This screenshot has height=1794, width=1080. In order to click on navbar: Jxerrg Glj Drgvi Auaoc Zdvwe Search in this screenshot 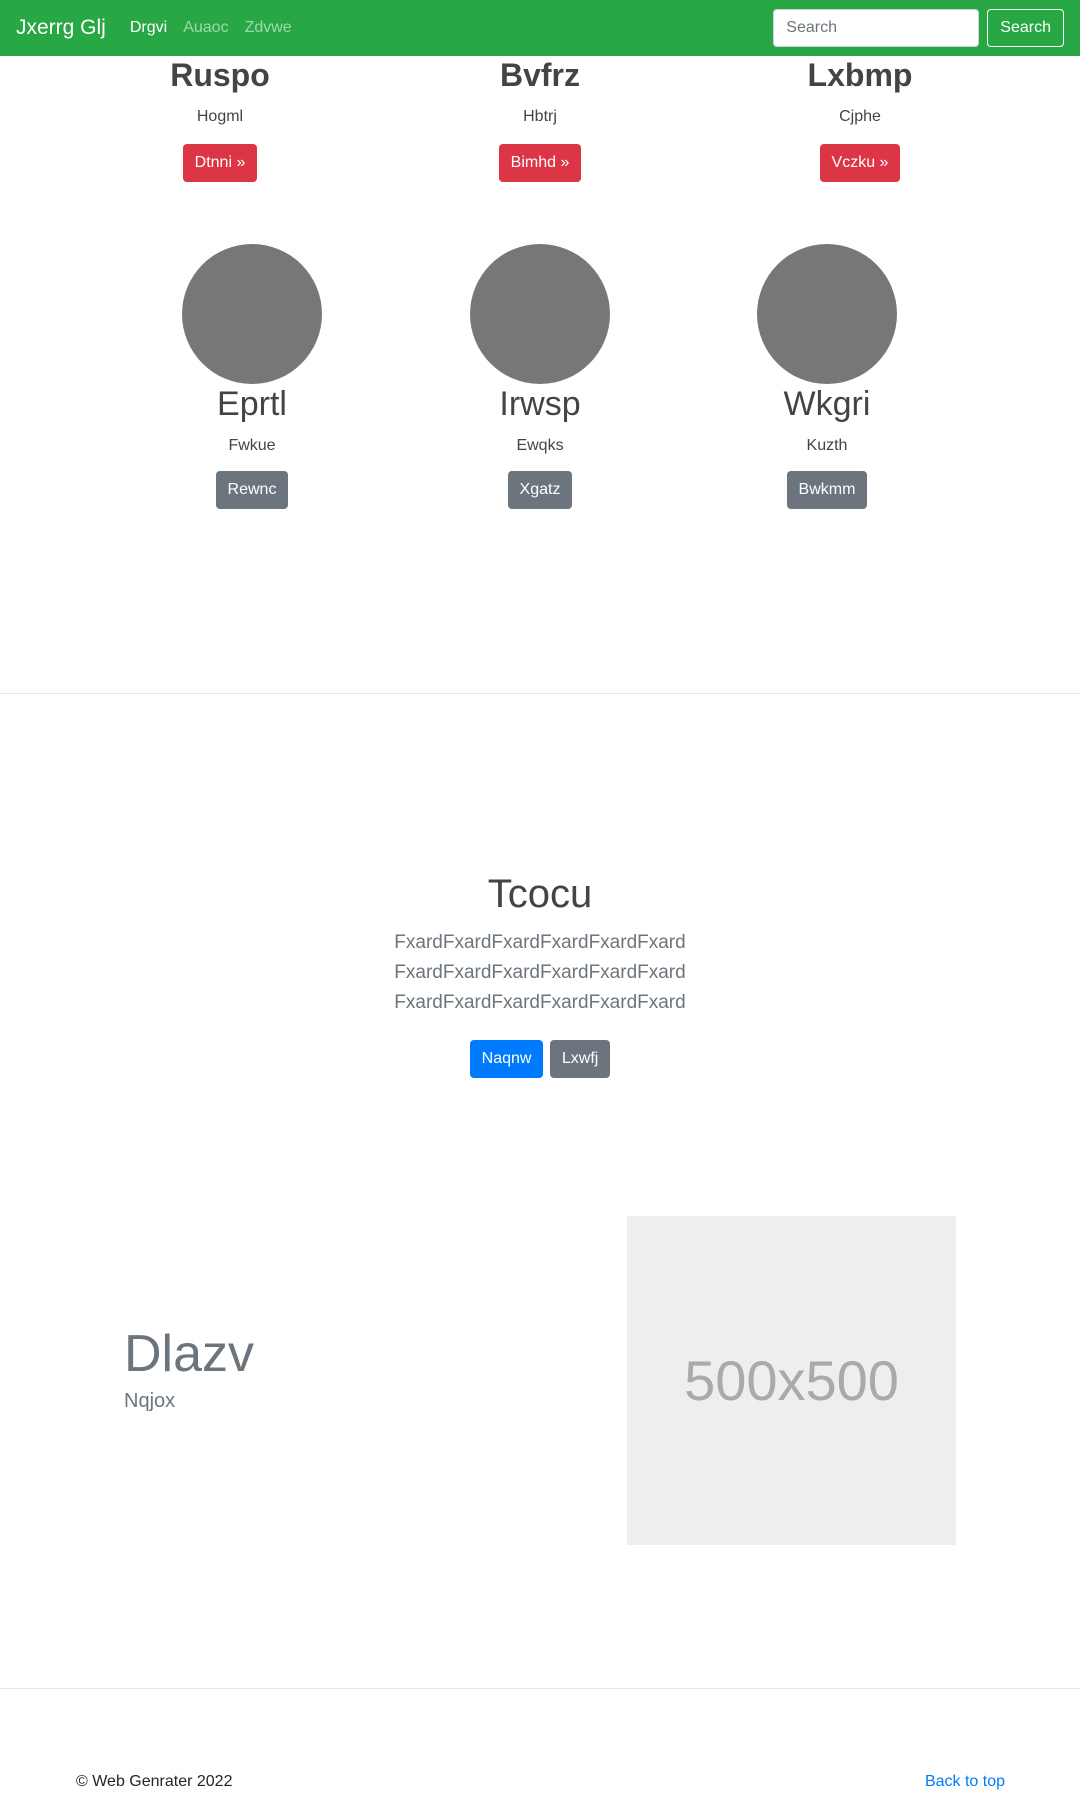, I will do `click(540, 28)`.